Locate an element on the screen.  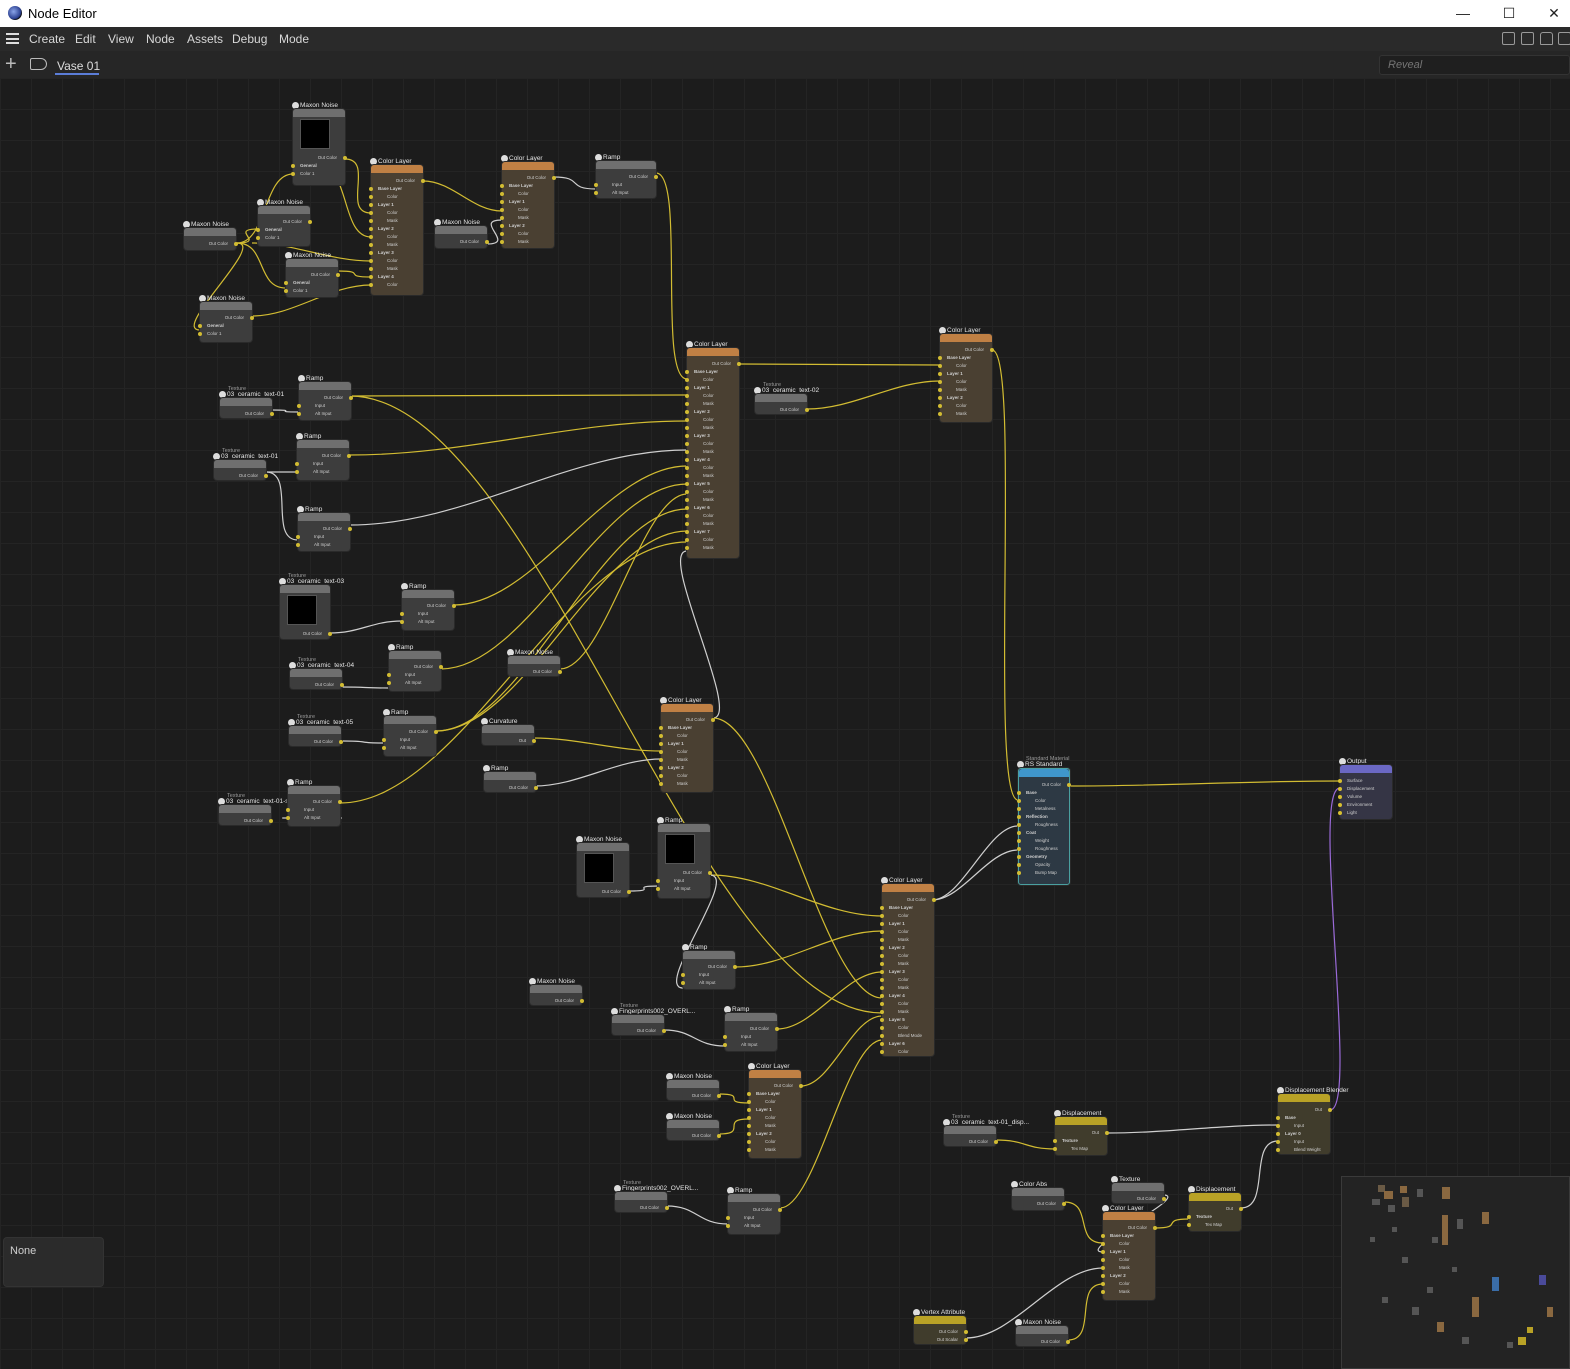
tab-vase-01: Vase 01 is located at coordinates (78, 66).